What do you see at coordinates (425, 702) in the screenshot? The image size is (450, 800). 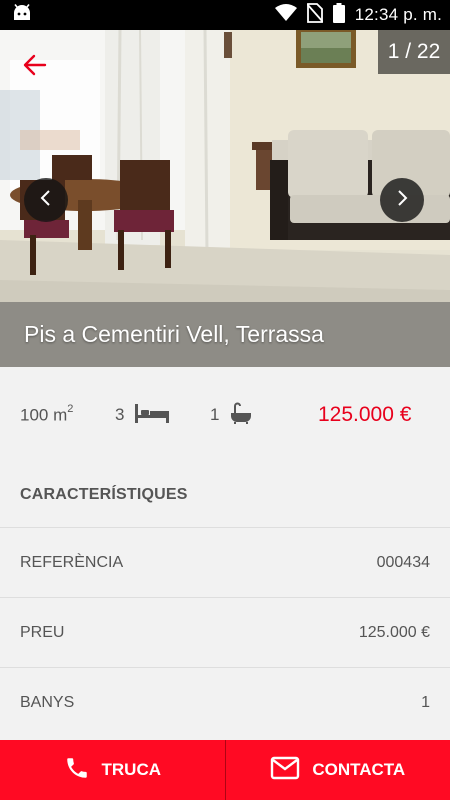 I see `row-value: 1` at bounding box center [425, 702].